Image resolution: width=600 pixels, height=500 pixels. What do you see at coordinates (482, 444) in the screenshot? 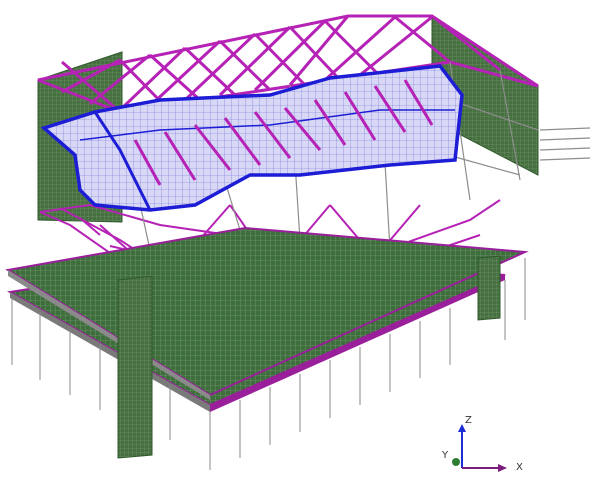
I see `axis-triad: Z Y X` at bounding box center [482, 444].